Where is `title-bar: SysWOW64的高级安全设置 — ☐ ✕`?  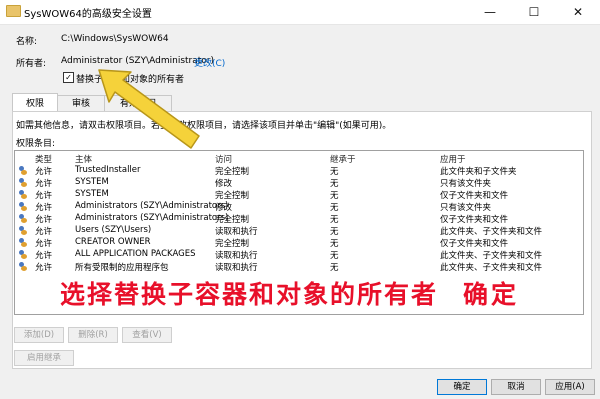
title-bar: SysWOW64的高级安全设置 — ☐ ✕ is located at coordinates (300, 12).